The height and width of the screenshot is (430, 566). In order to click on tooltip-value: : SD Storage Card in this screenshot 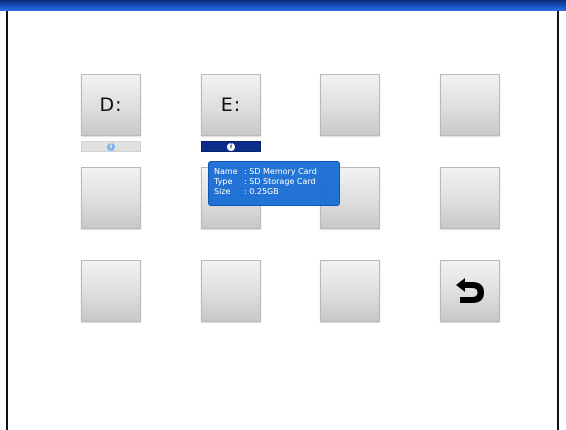, I will do `click(280, 181)`.